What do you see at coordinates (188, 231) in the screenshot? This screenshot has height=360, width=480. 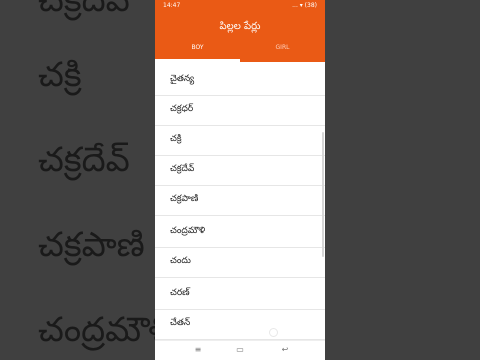 I see `name-text: చంద్రమౌళి` at bounding box center [188, 231].